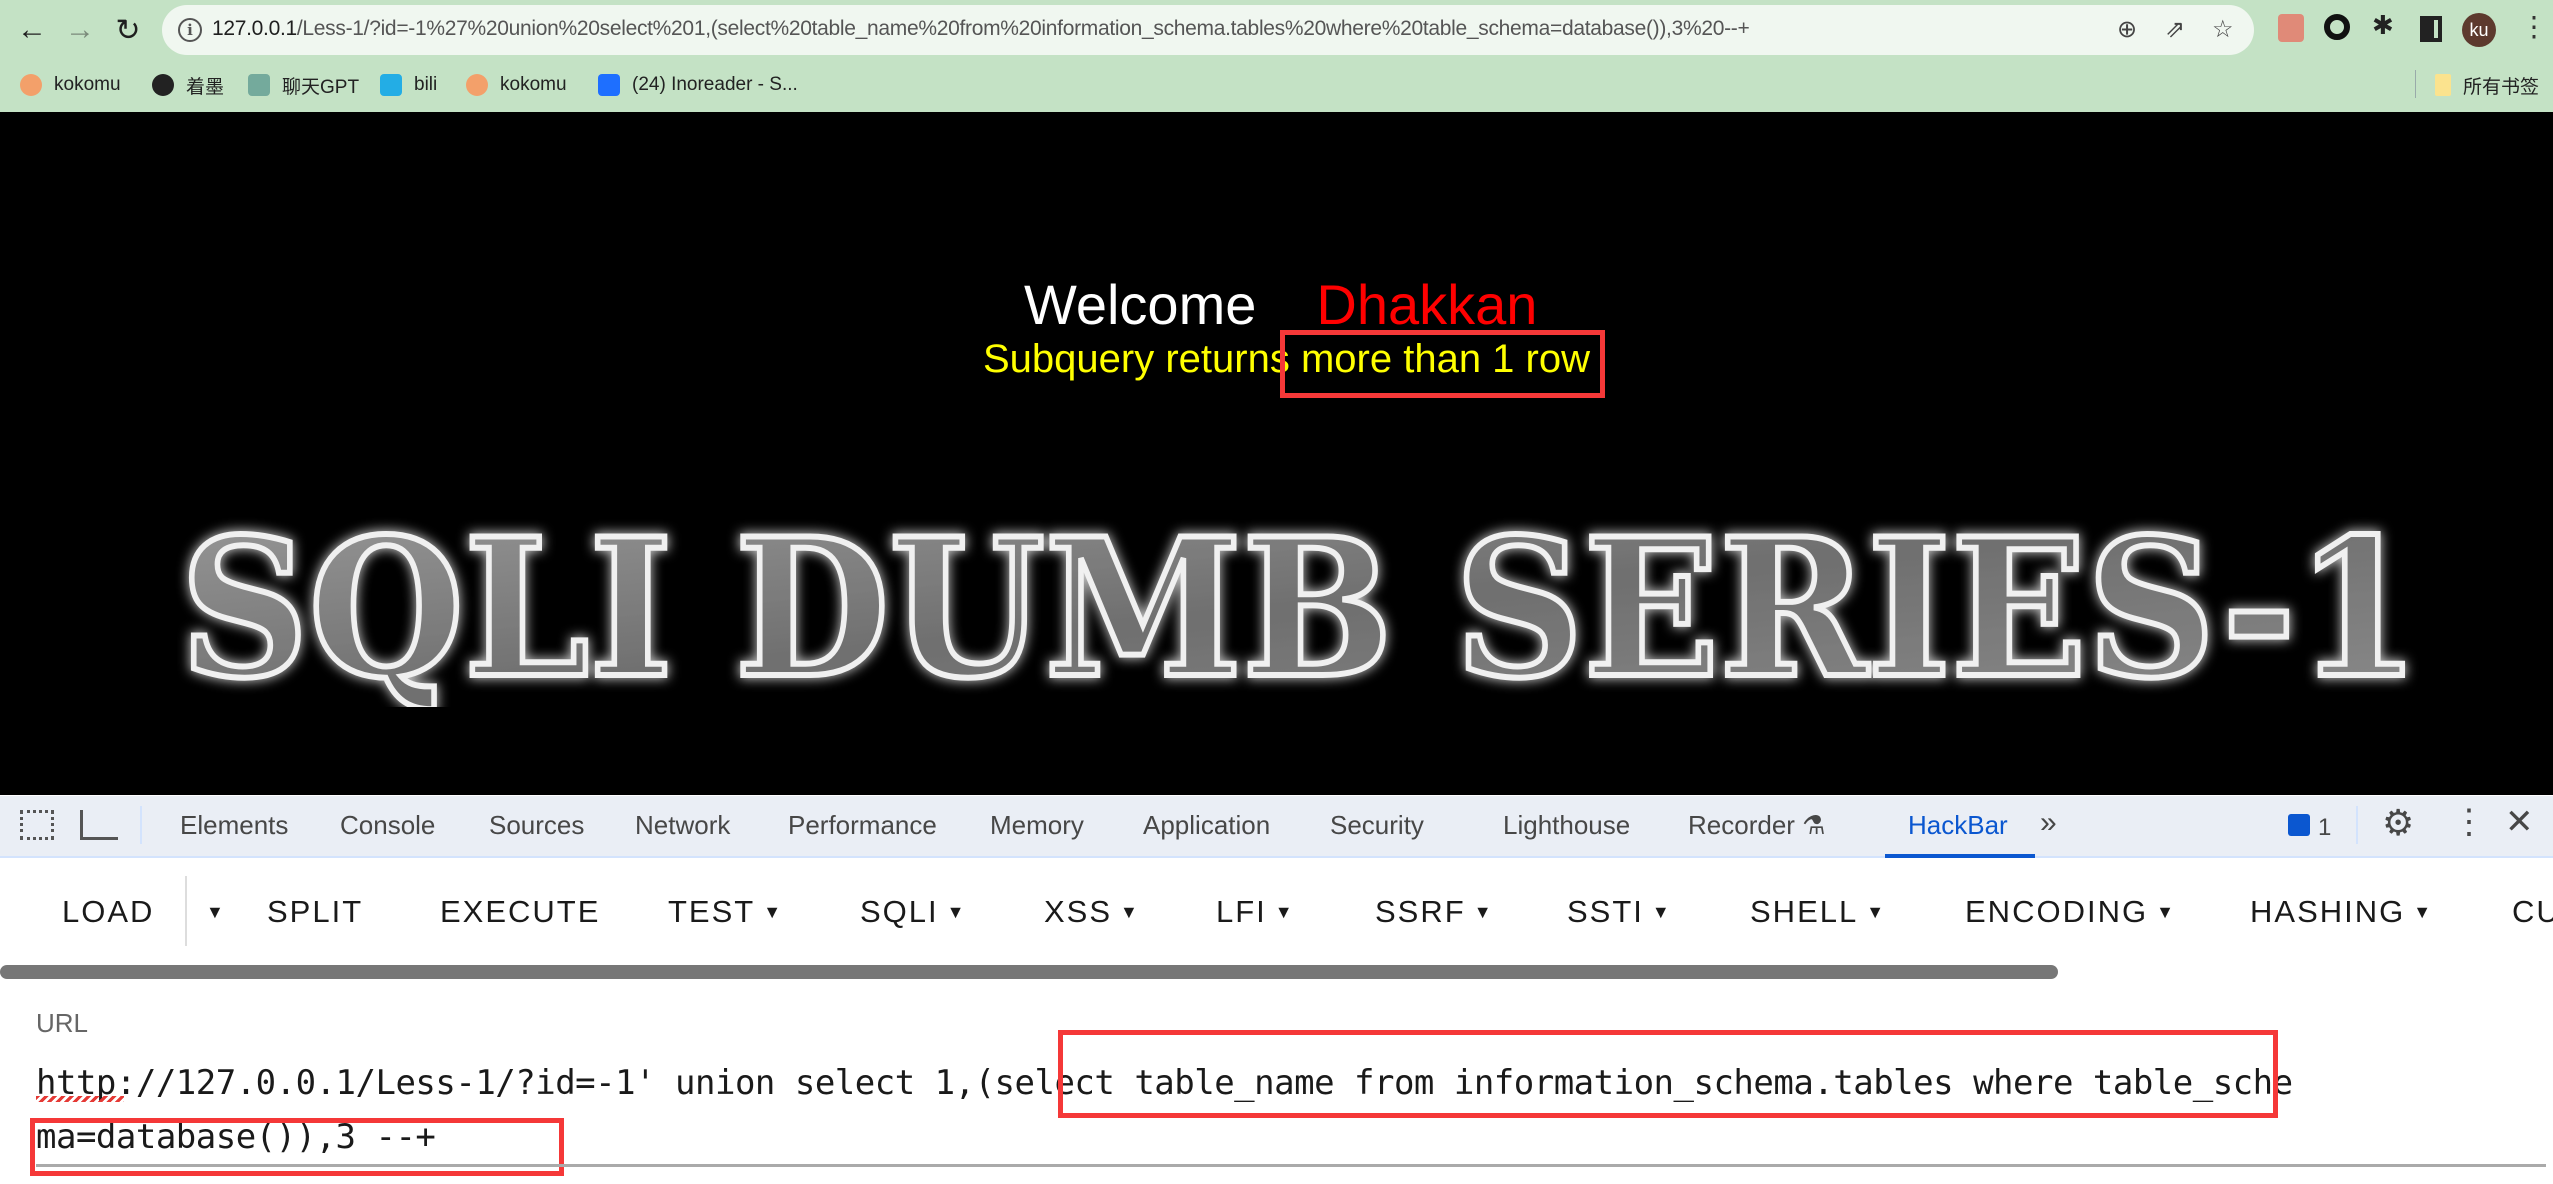  Describe the element at coordinates (1241, 911) in the screenshot. I see `menu-label: LFI` at that location.